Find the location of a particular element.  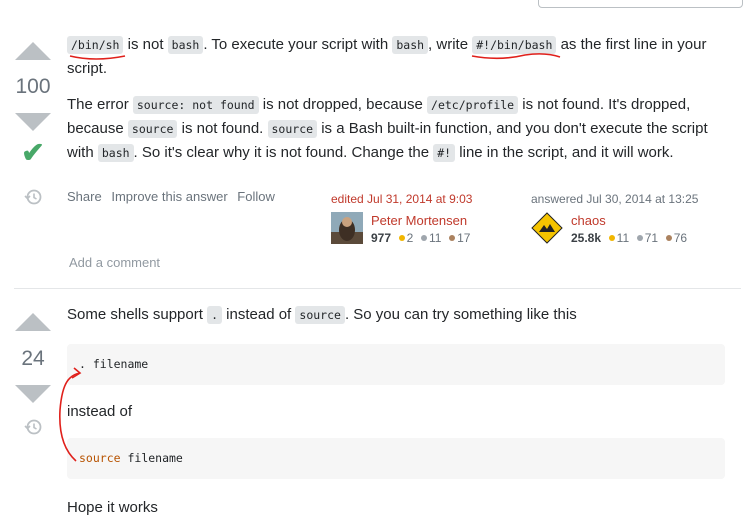

inline-code: #! is located at coordinates (444, 153).